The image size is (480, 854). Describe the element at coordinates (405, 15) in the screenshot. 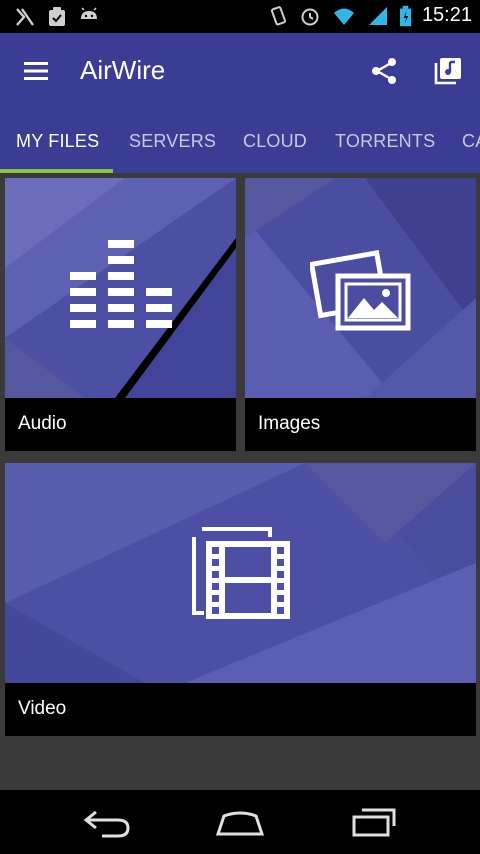

I see `battery-icon` at that location.